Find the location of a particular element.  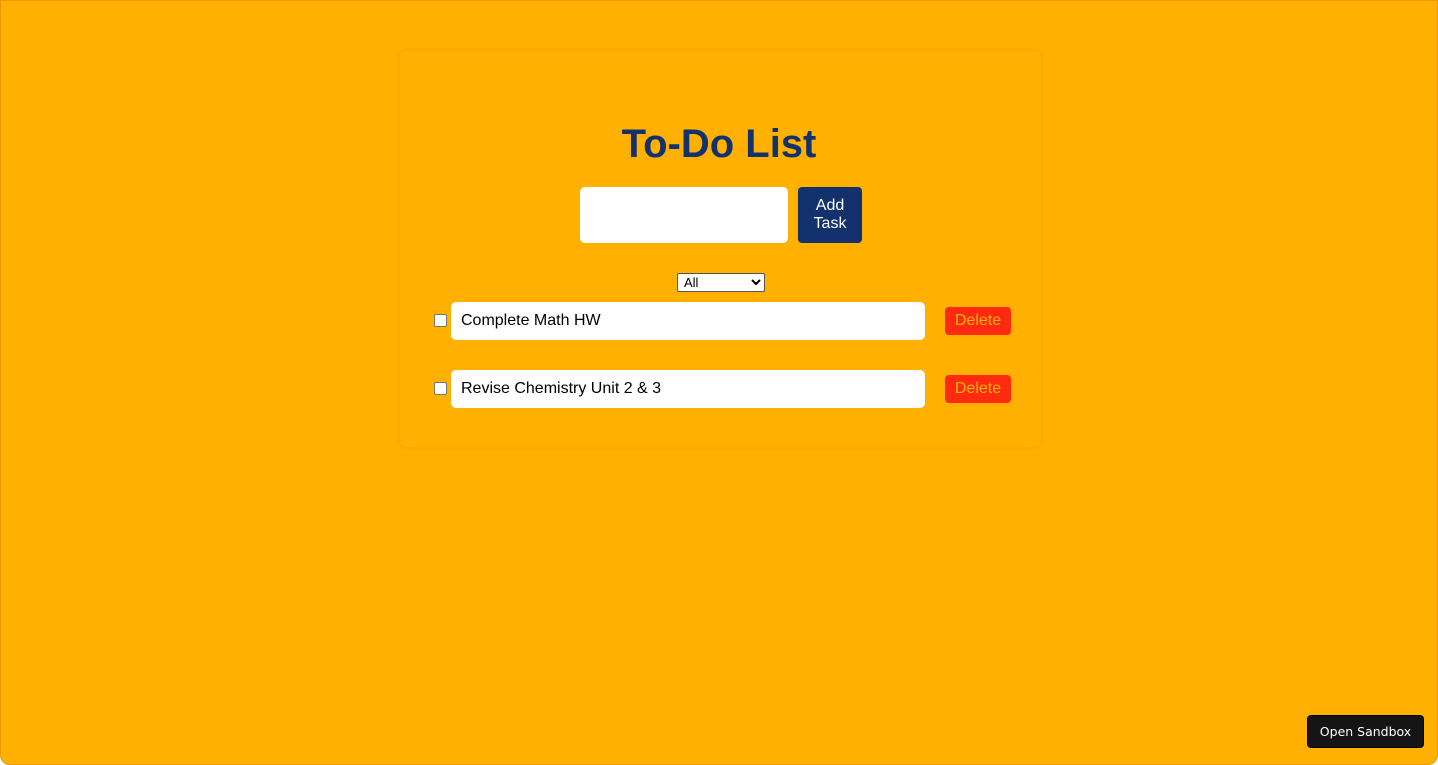

task-item: Revise Chemistry Unit 2 & 3 Delete is located at coordinates (724, 389).